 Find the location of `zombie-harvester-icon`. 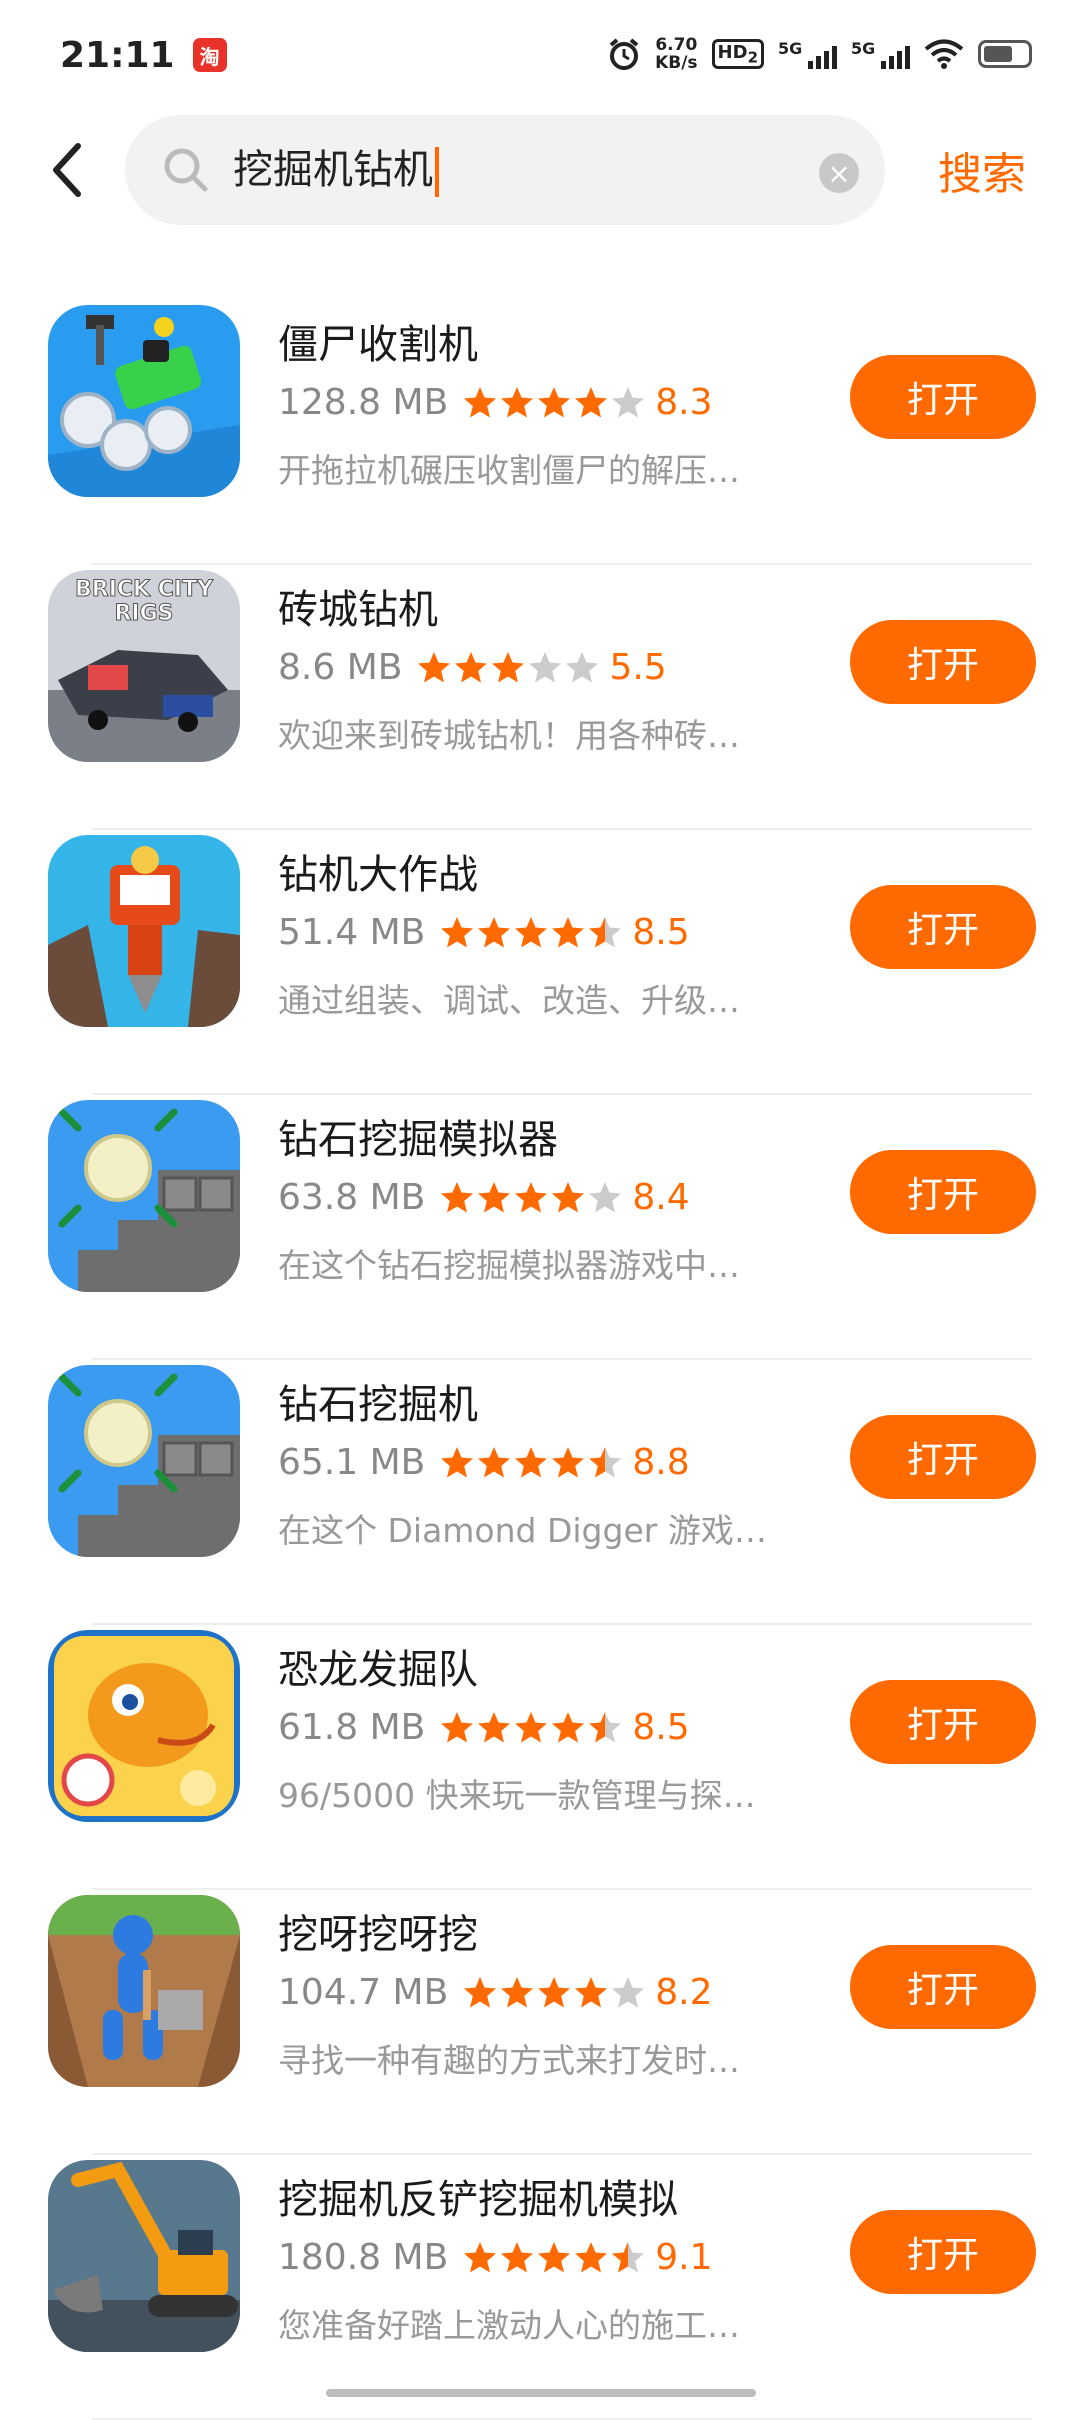

zombie-harvester-icon is located at coordinates (144, 401).